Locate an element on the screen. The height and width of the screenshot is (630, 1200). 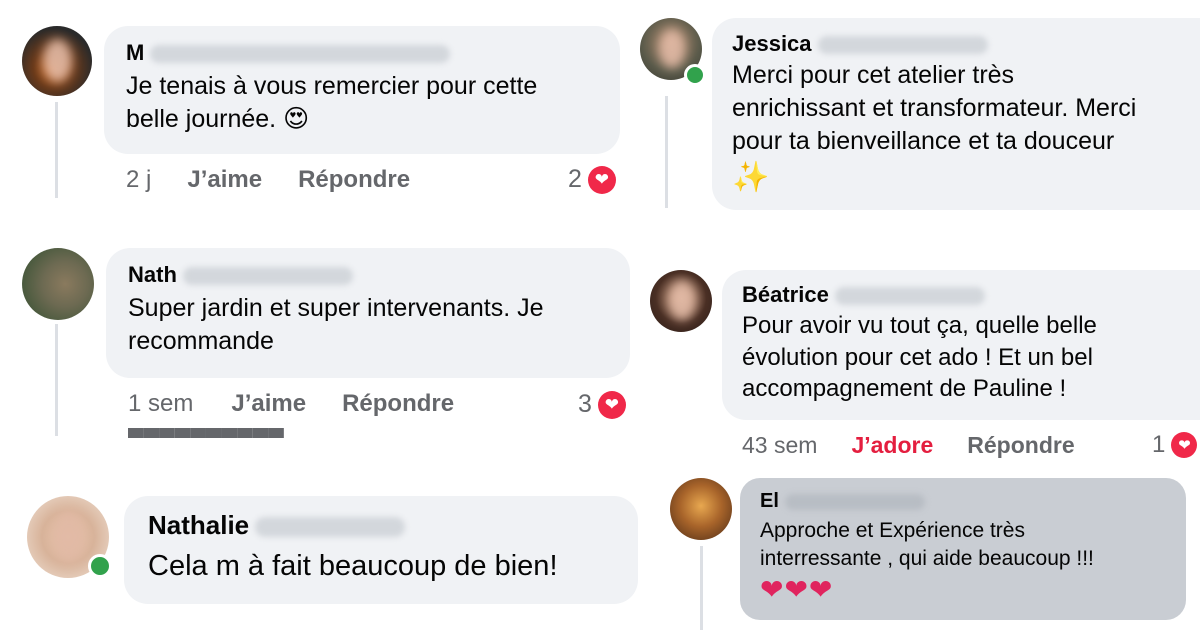
hearts-emoji: ❤❤❤ is located at coordinates (797, 590).